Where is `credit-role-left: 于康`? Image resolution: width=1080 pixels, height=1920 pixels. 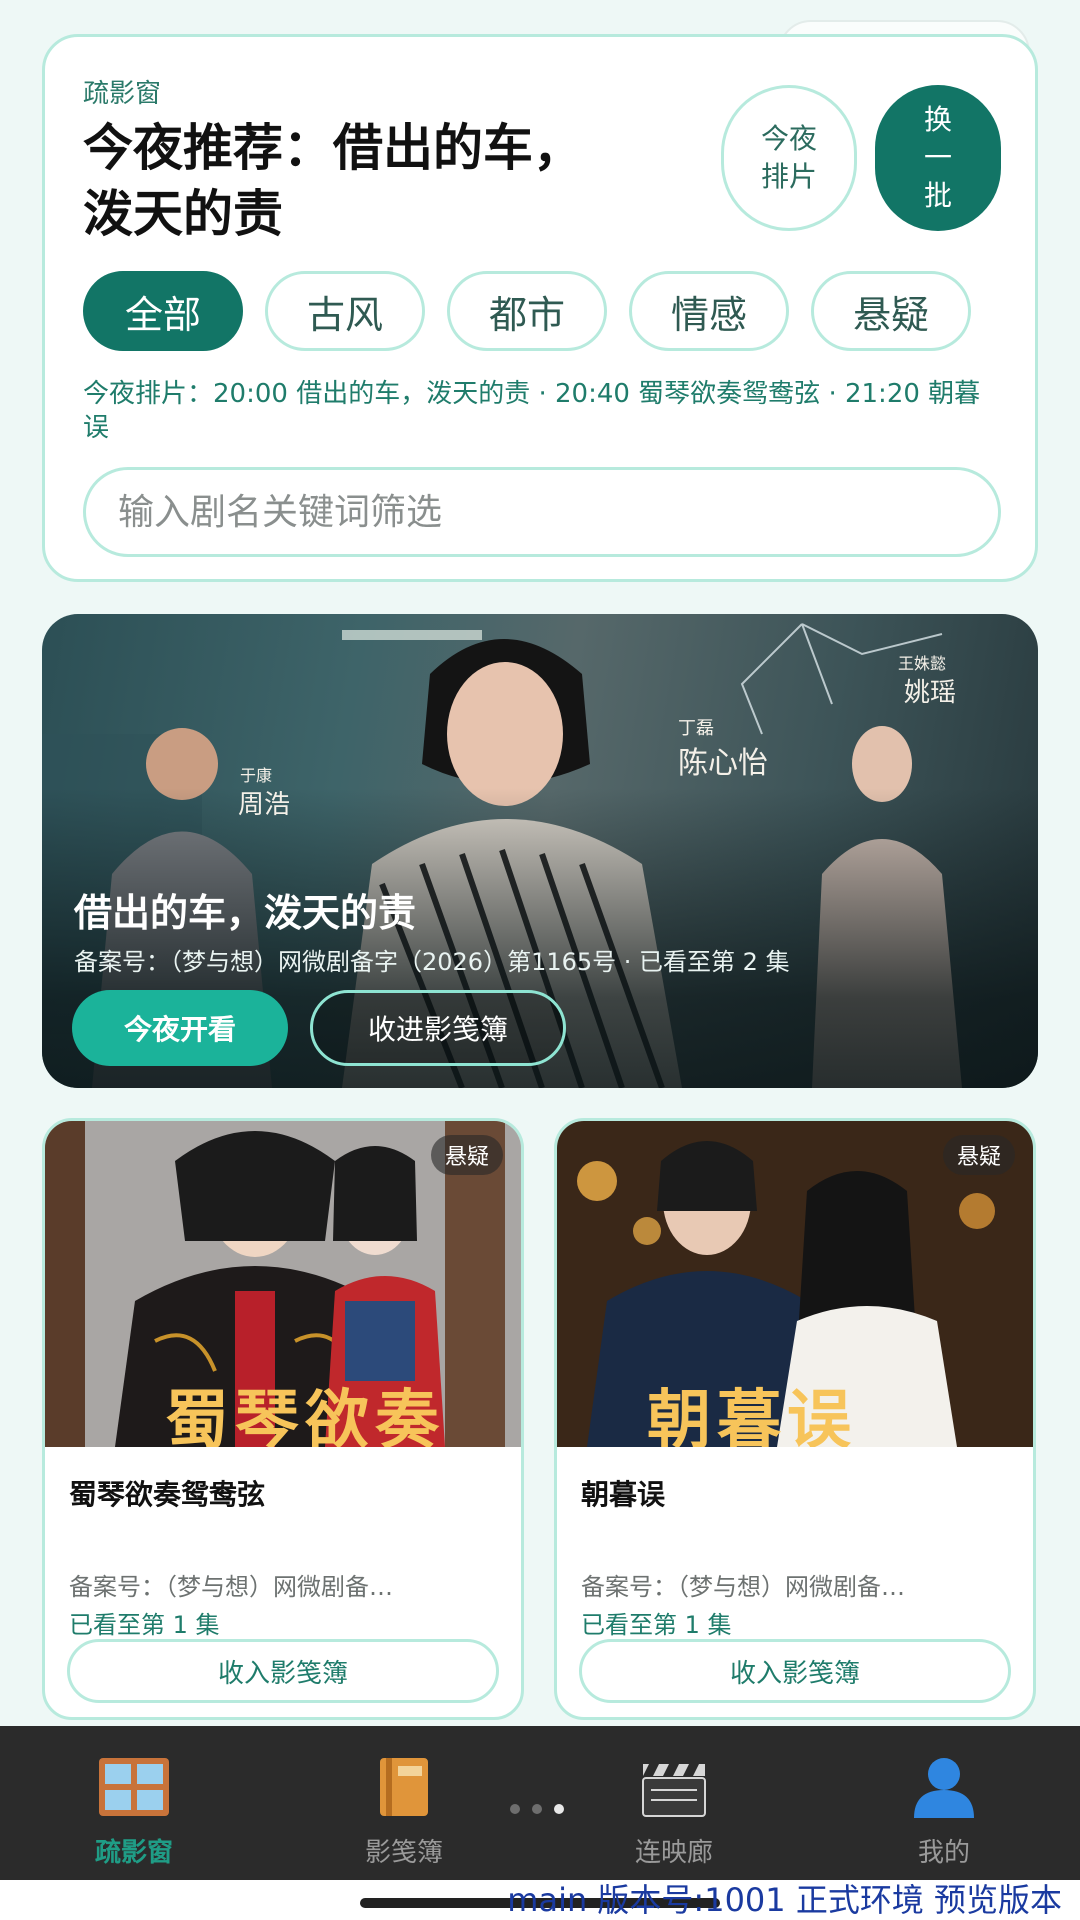 credit-role-left: 于康 is located at coordinates (256, 775).